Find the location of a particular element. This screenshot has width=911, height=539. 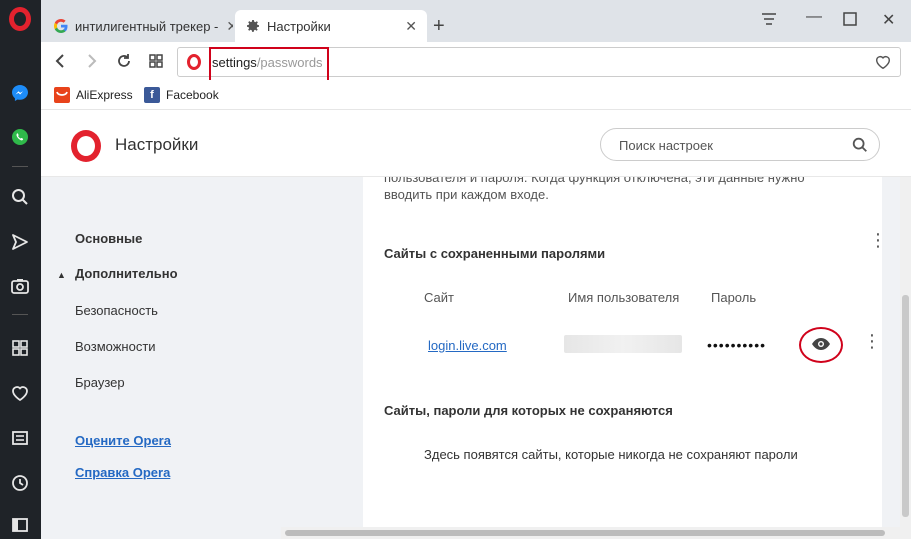

opera-url-icon is located at coordinates (194, 62).